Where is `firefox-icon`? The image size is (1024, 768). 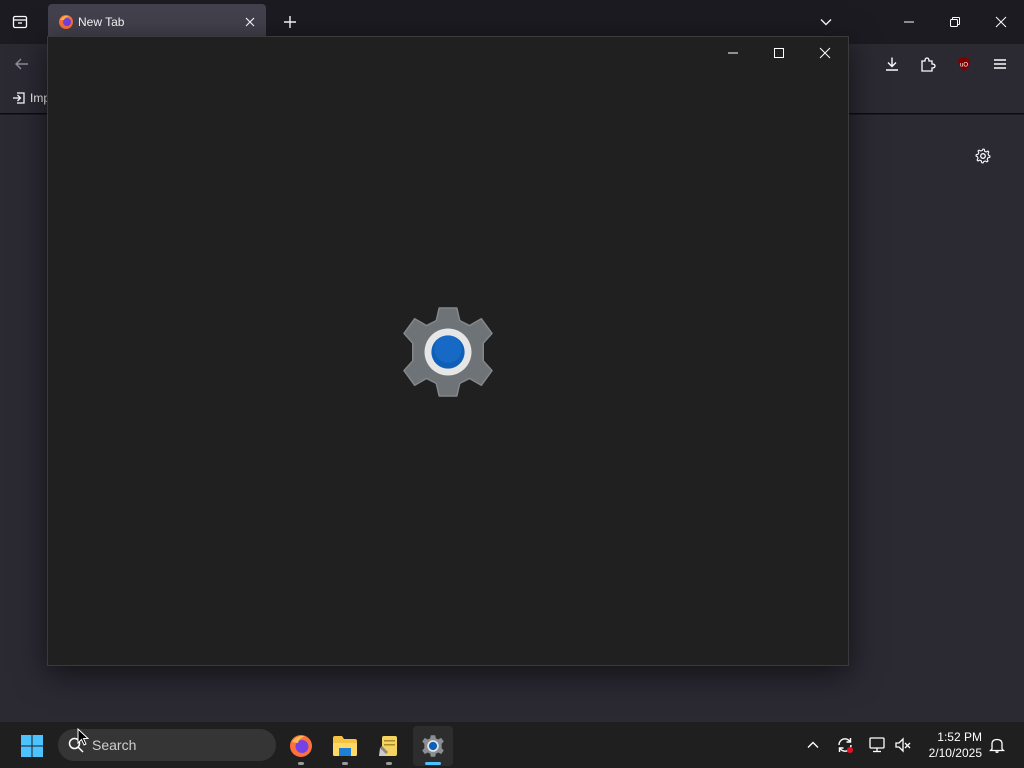
firefox-icon is located at coordinates (301, 746).